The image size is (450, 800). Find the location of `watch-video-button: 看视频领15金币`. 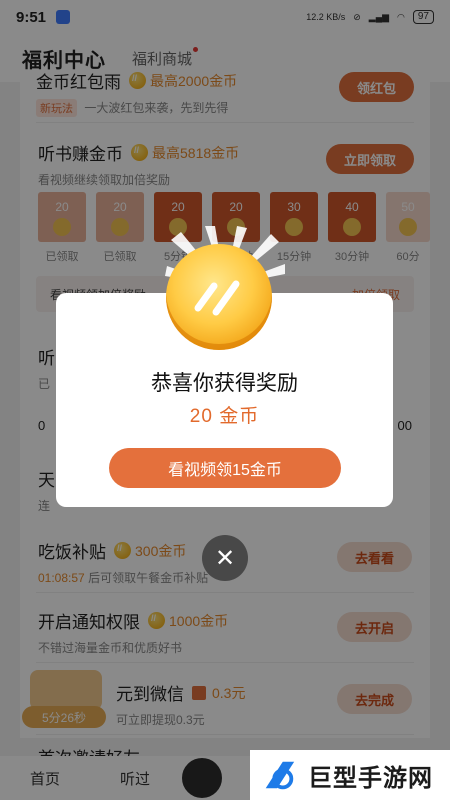

watch-video-button: 看视频领15金币 is located at coordinates (225, 468).